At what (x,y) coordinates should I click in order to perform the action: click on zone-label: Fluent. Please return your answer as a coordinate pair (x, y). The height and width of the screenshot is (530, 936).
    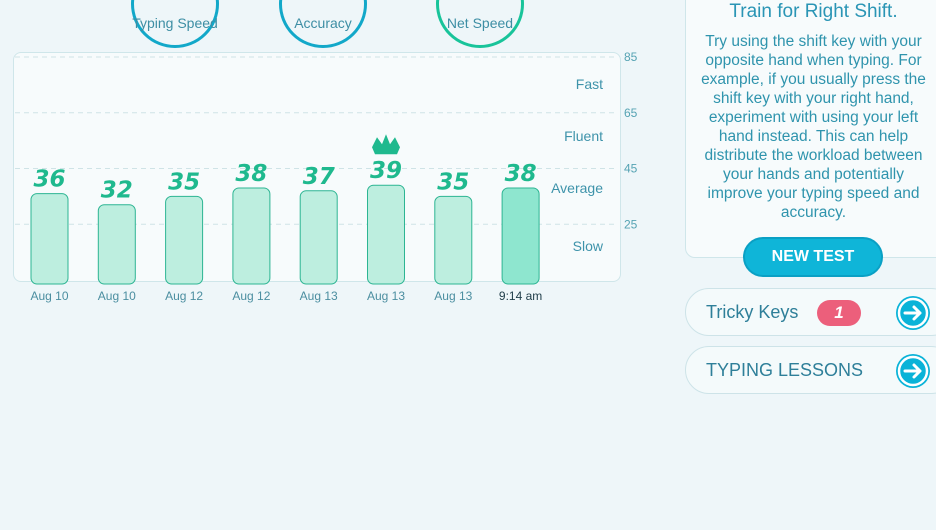
    Looking at the image, I should click on (583, 136).